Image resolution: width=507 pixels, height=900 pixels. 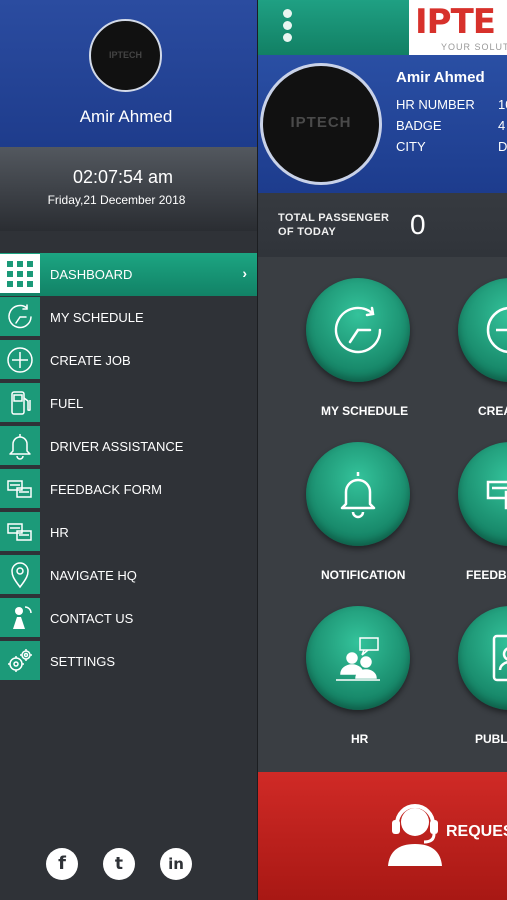 I want to click on clock-time: 02:07:54 am, so click(x=123, y=177).